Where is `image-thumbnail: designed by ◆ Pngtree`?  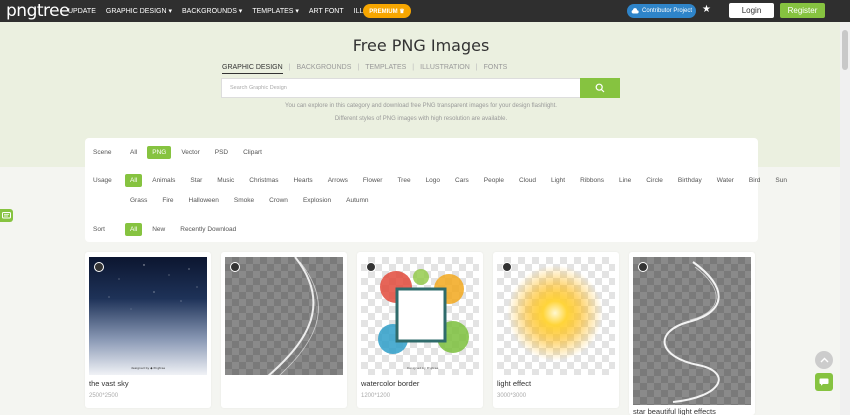
image-thumbnail: designed by ◆ Pngtree is located at coordinates (148, 316).